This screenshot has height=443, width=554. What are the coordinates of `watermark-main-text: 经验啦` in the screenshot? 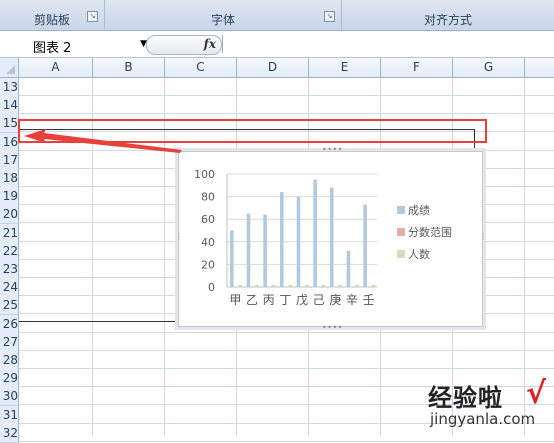 It's located at (465, 398).